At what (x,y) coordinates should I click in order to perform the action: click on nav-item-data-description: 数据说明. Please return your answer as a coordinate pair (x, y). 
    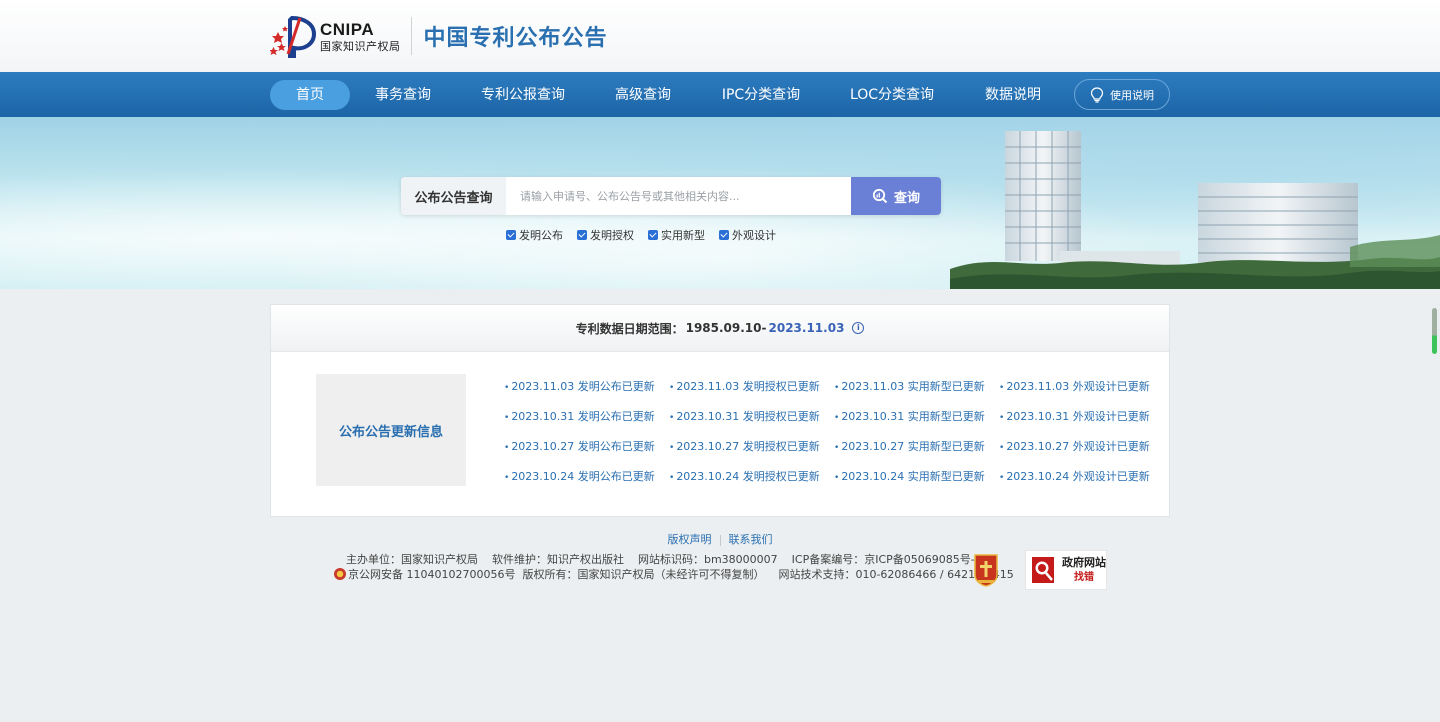
    Looking at the image, I should click on (1013, 95).